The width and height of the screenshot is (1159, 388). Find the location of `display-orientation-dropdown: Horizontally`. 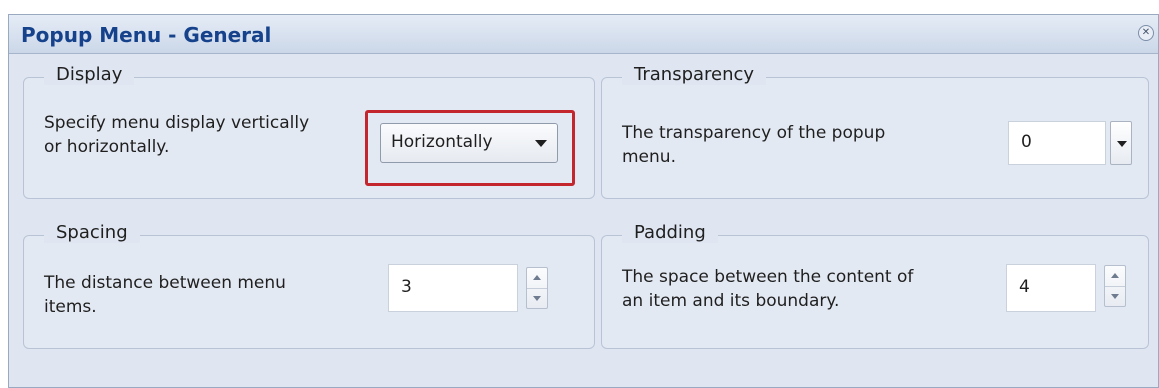

display-orientation-dropdown: Horizontally is located at coordinates (469, 143).